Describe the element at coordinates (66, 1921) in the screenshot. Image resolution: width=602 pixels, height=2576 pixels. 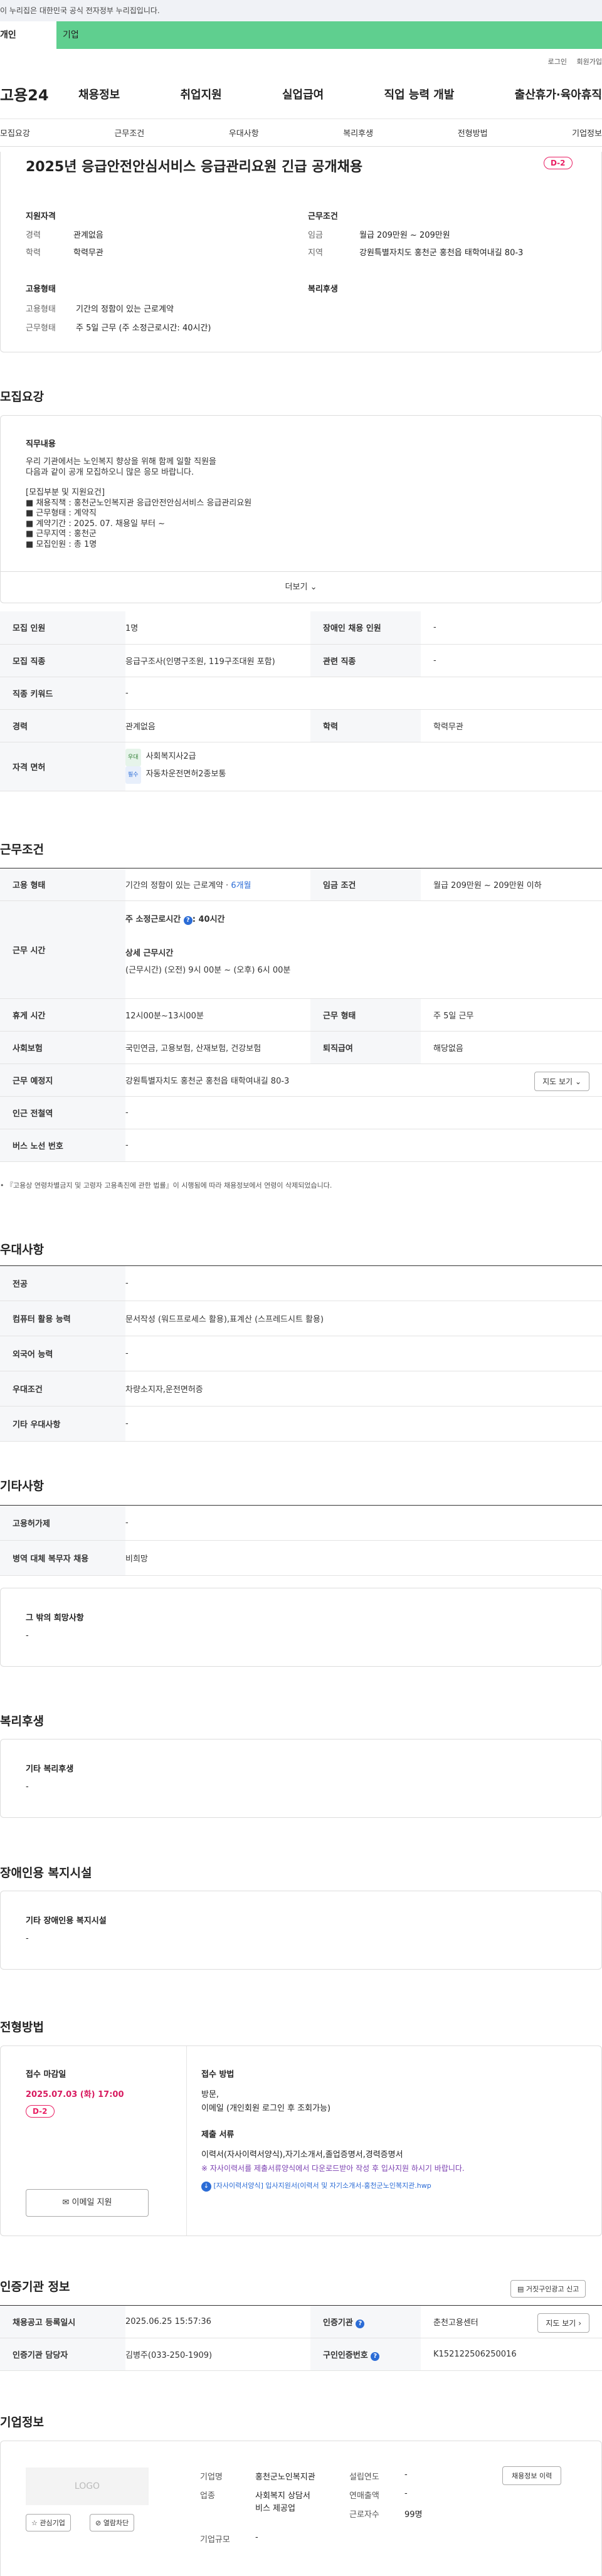
I see `disab-box-title: 기타 장애인용 복지시설` at that location.